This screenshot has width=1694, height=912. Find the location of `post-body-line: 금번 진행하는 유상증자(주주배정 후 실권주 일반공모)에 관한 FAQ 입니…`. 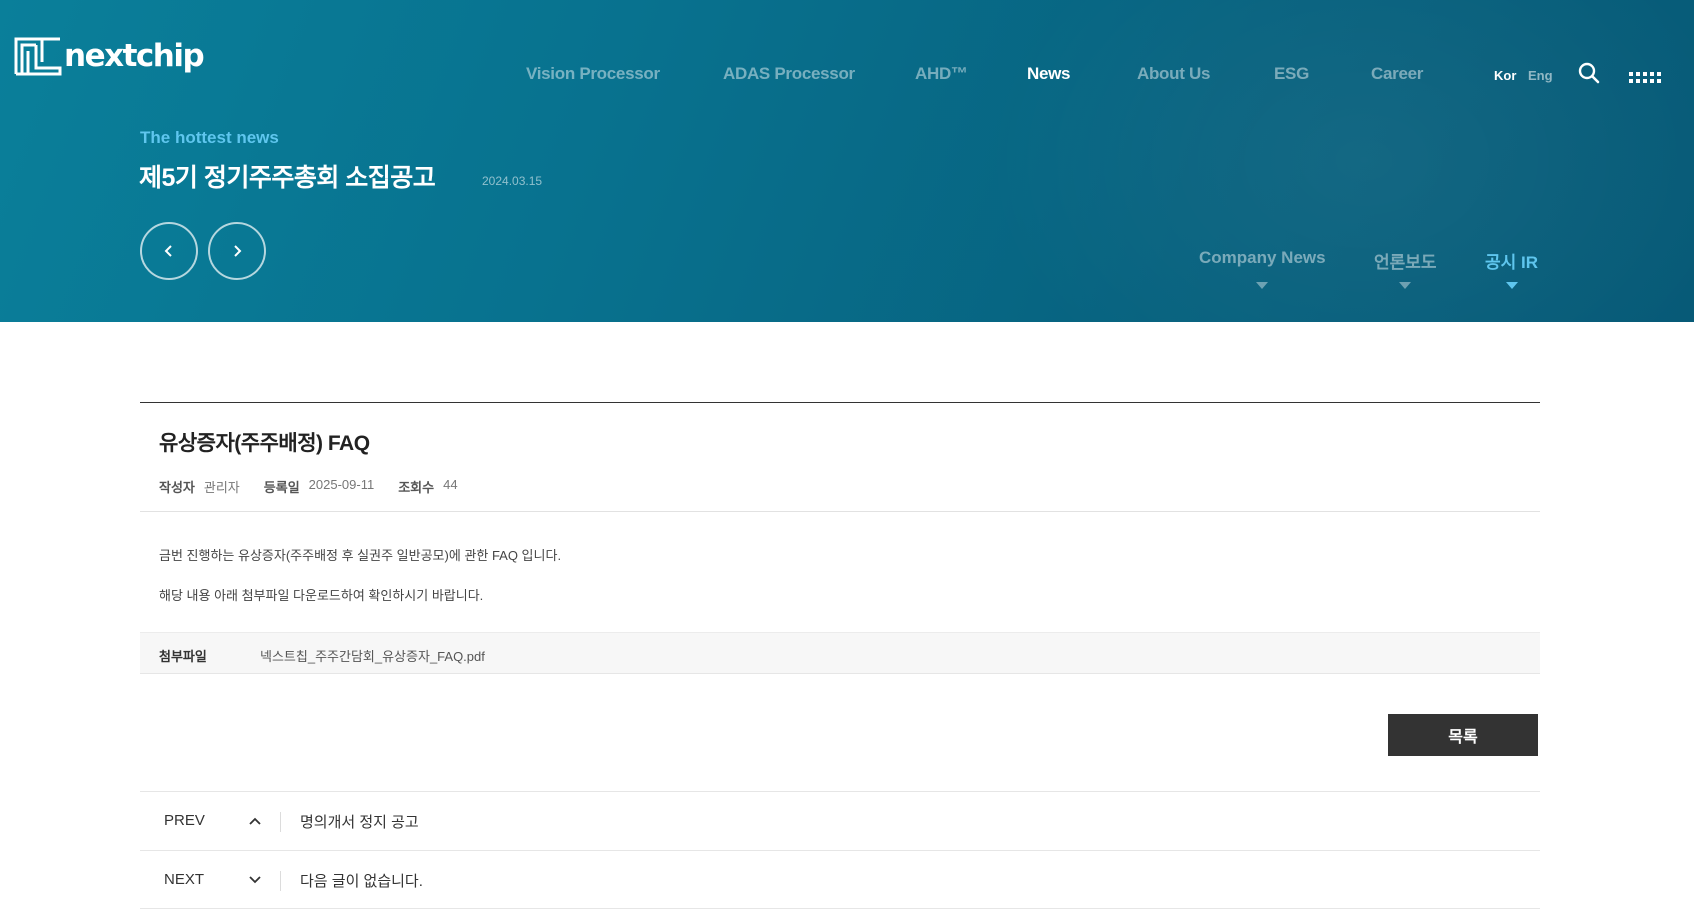

post-body-line: 금번 진행하는 유상증자(주주배정 후 실권주 일반공모)에 관한 FAQ 입니… is located at coordinates (360, 555).